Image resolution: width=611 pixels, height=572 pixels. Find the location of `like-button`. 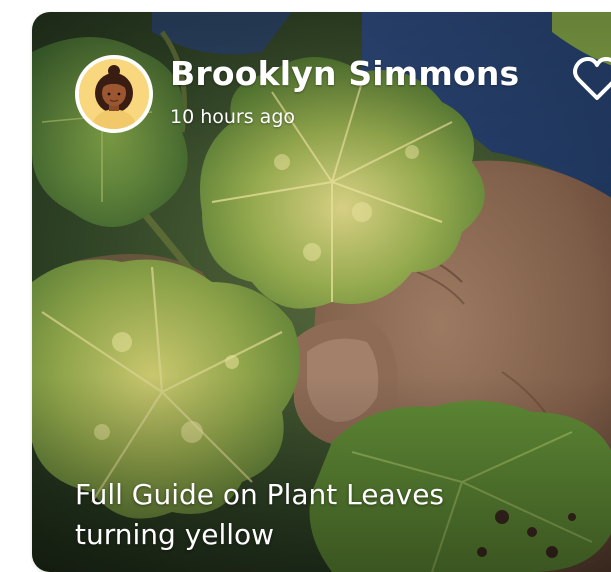

like-button is located at coordinates (591, 79).